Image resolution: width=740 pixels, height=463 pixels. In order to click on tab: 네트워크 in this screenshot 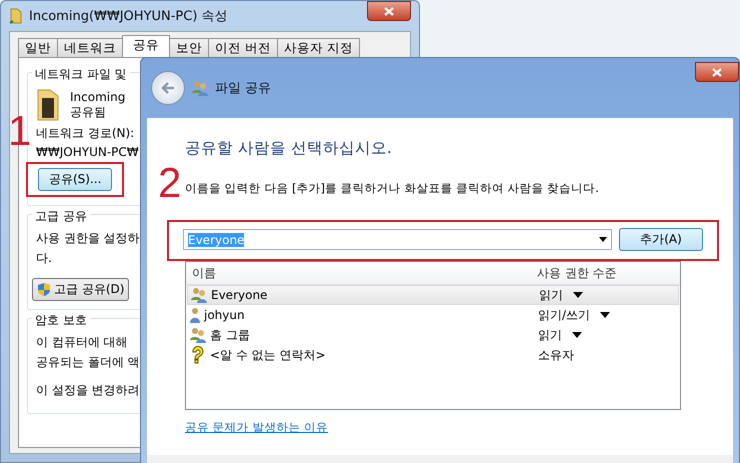, I will do `click(90, 47)`.